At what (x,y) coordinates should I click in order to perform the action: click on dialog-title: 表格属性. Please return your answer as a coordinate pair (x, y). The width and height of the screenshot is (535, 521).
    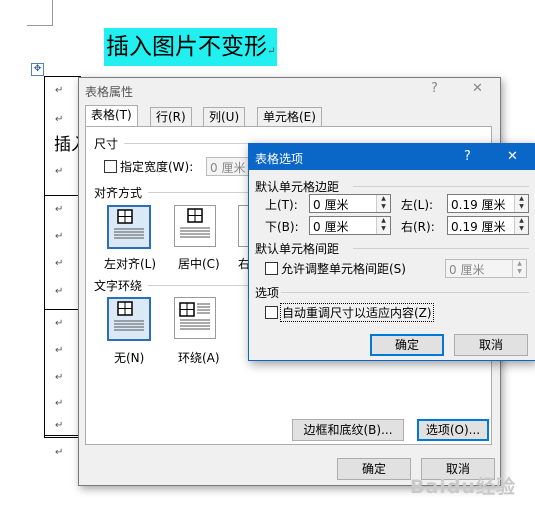
    Looking at the image, I should click on (109, 92).